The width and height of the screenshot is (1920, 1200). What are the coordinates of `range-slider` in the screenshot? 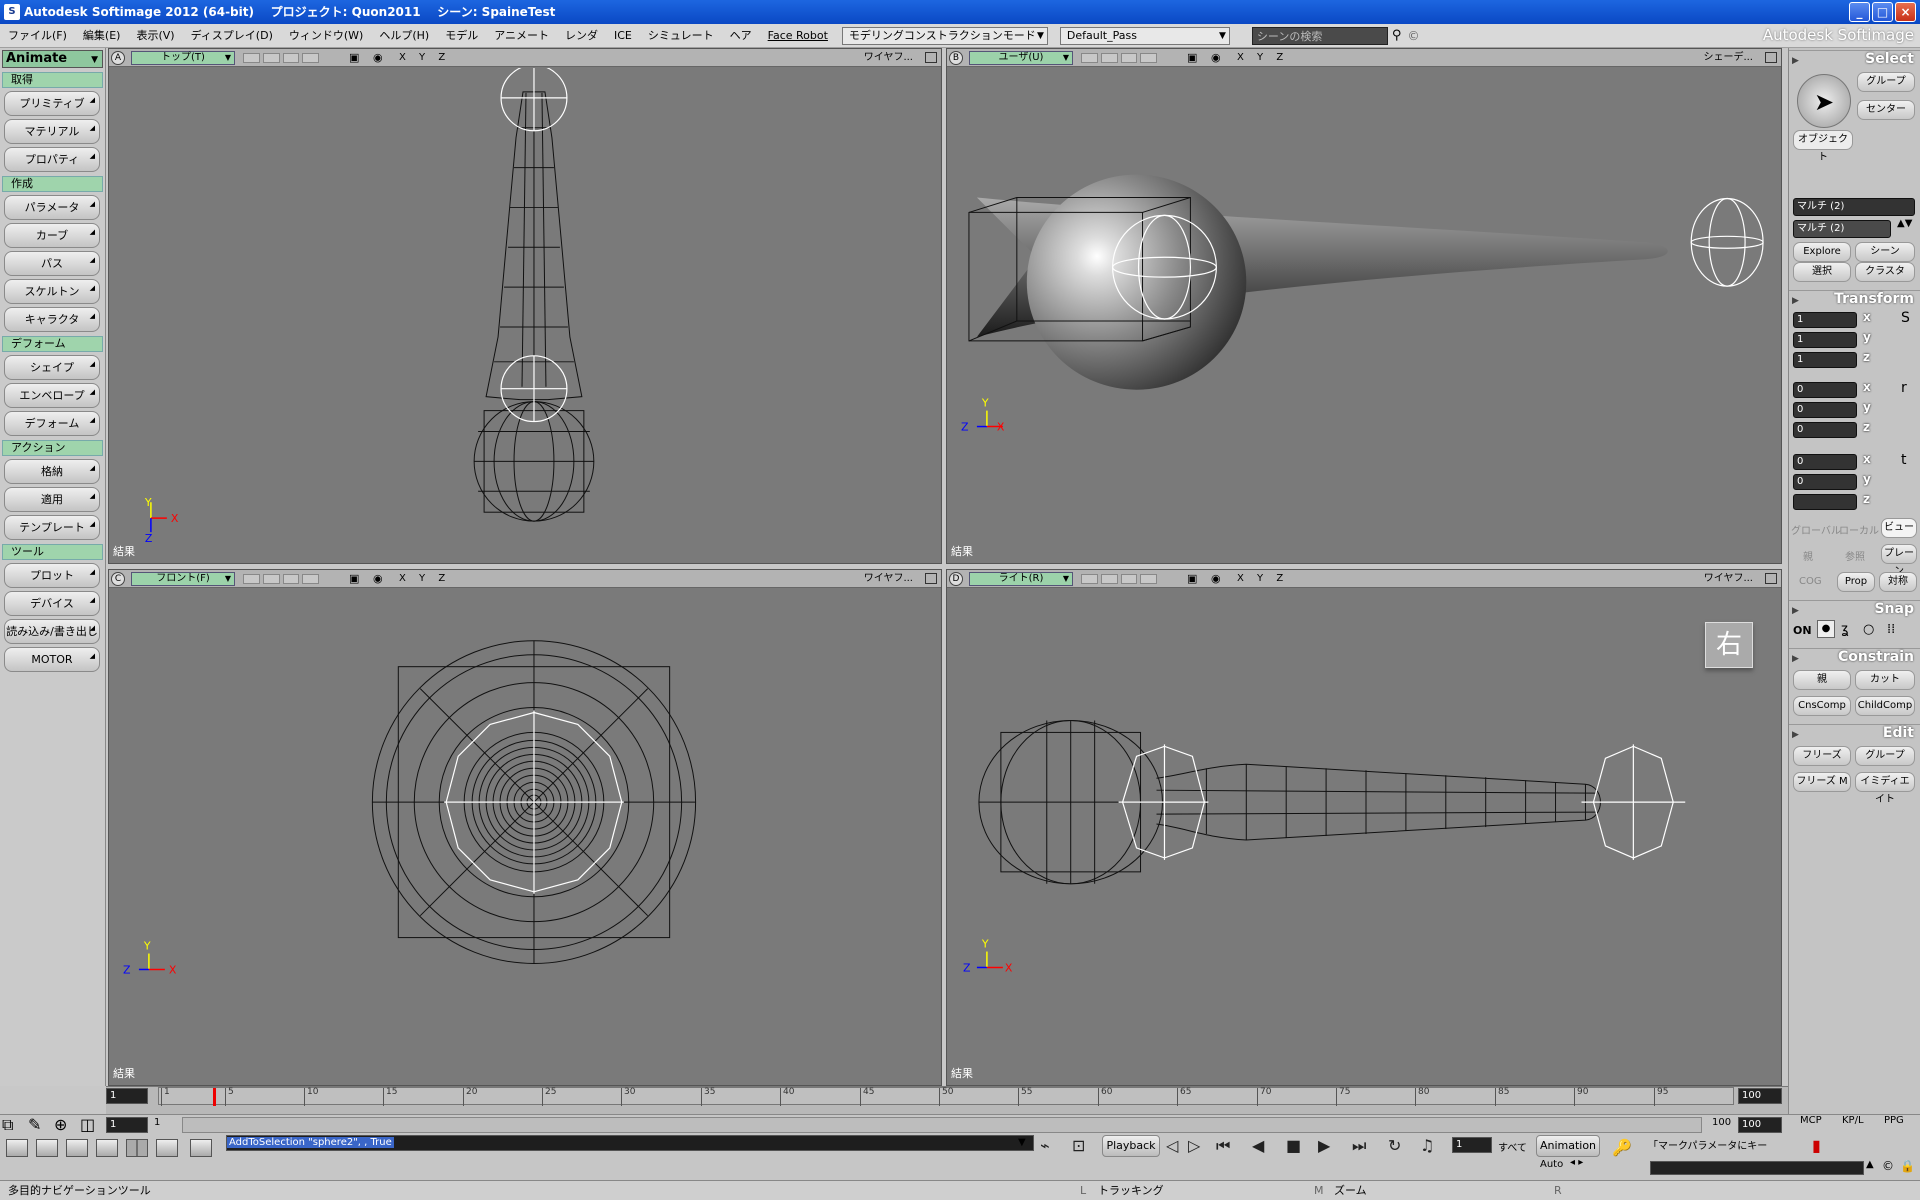 It's located at (942, 1125).